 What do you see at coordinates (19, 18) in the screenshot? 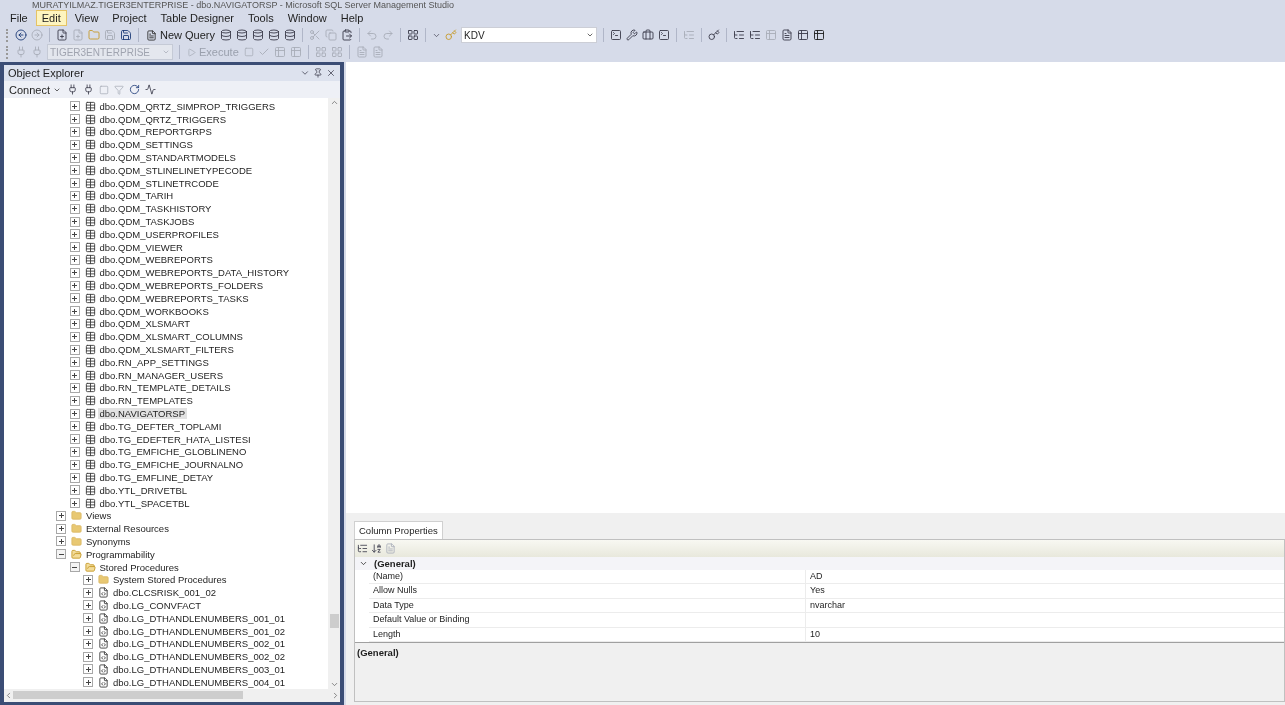
I see `menu-item: File` at bounding box center [19, 18].